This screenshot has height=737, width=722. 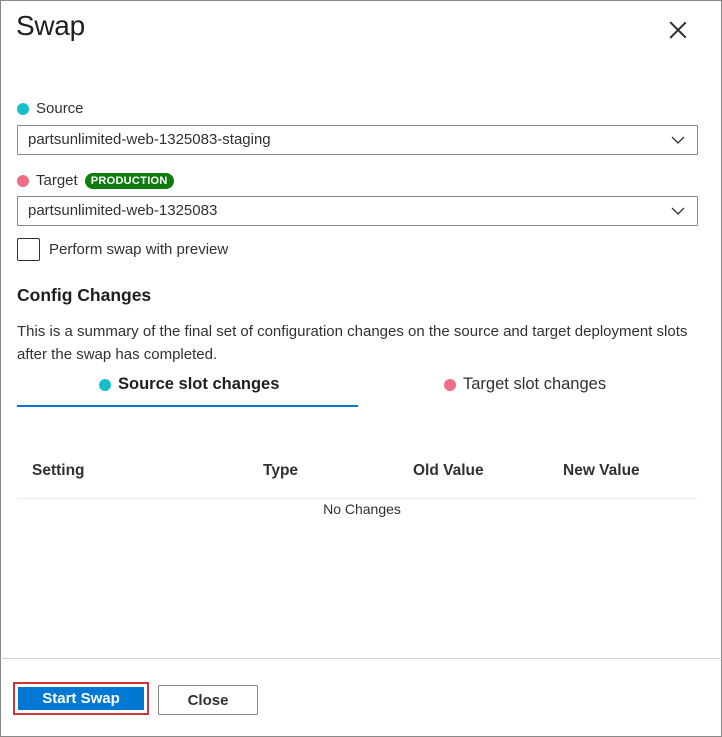 I want to click on preview-checkbox-label: Perform swap with preview, so click(x=139, y=249).